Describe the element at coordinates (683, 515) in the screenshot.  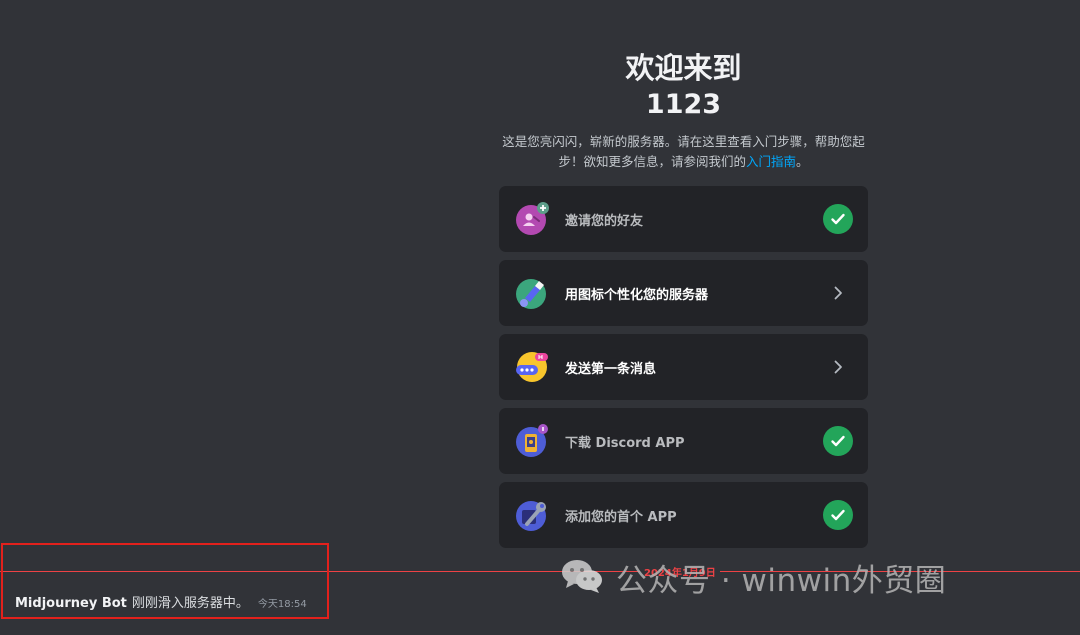
I see `checklist-item-add-first-app: 添加您的首个 APP` at that location.